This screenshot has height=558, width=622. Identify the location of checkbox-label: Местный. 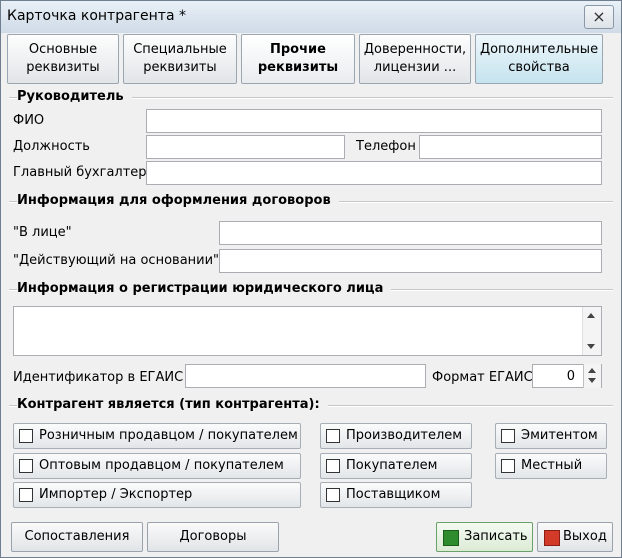
(552, 465).